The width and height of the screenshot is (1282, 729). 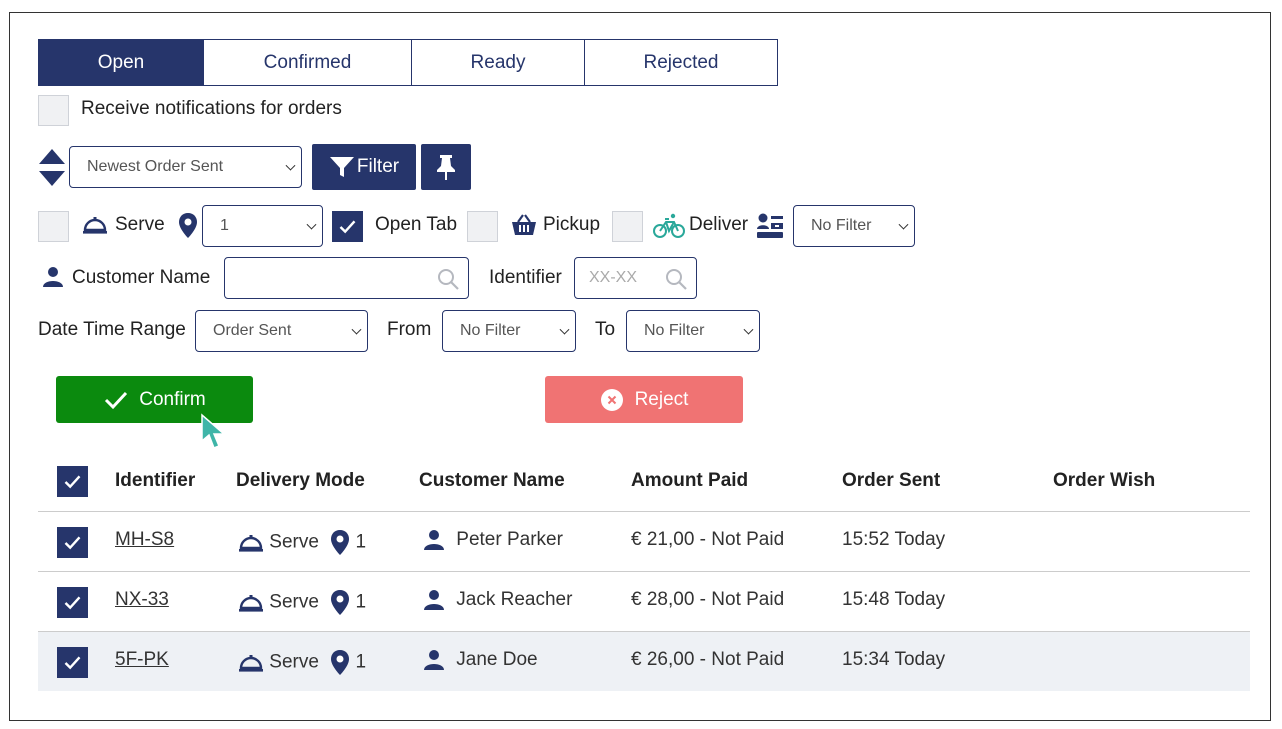 I want to click on order-sent-cell: 15:34 Today, so click(x=894, y=659).